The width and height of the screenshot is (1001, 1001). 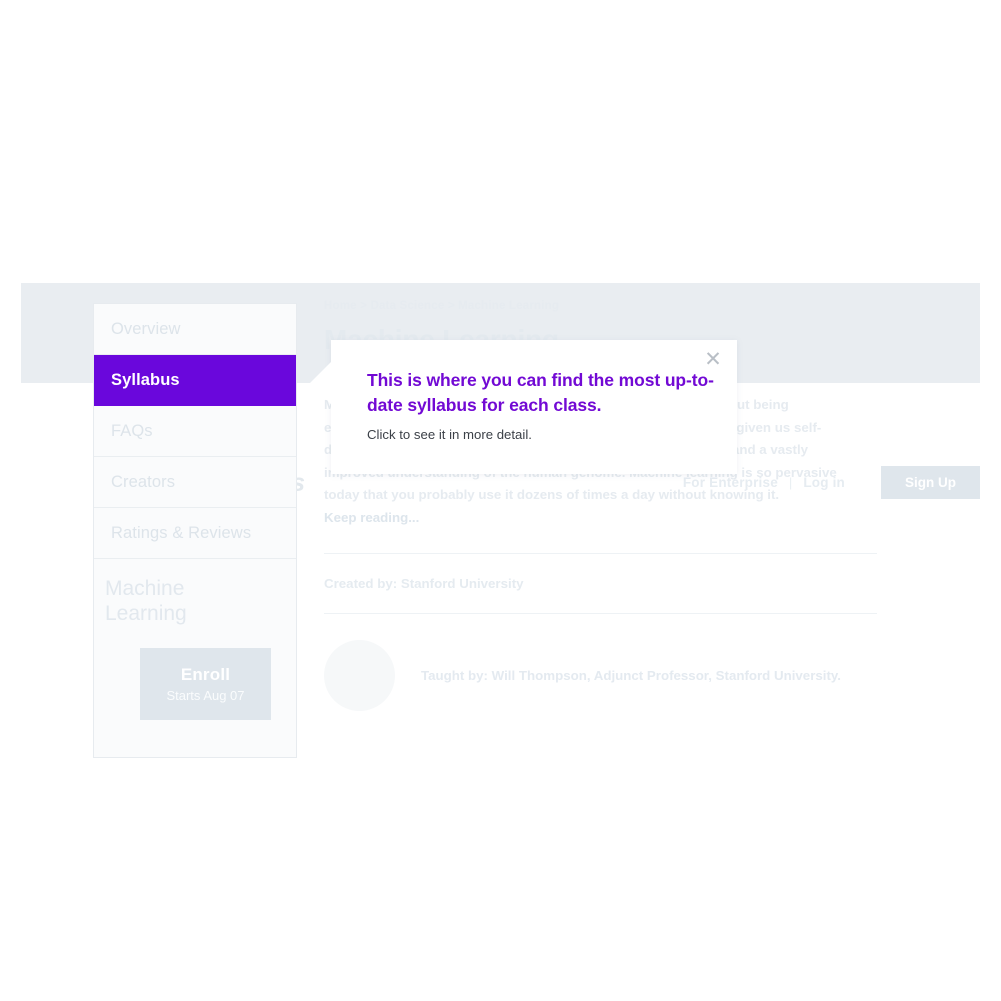 I want to click on enroll-button: Enroll Starts Aug 07, so click(x=205, y=684).